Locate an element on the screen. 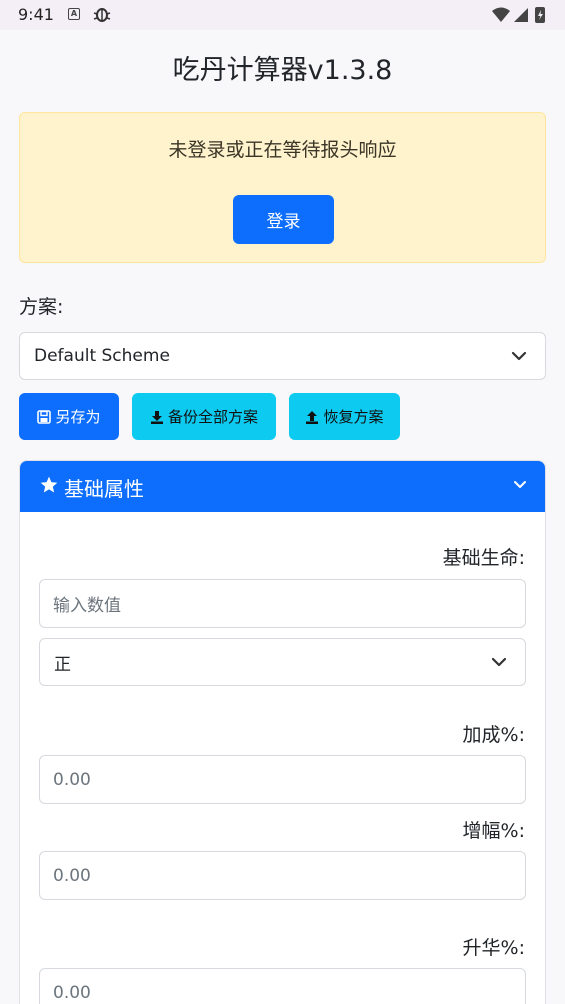 The width and height of the screenshot is (565, 1004). download-icon is located at coordinates (156, 417).